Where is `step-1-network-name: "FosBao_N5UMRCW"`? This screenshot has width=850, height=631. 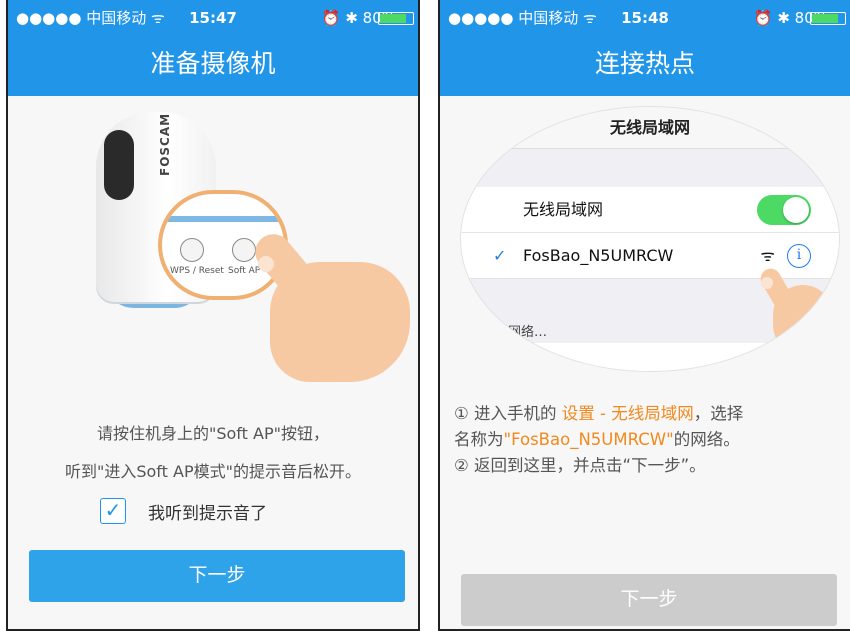
step-1-network-name: "FosBao_N5UMRCW" is located at coordinates (588, 439).